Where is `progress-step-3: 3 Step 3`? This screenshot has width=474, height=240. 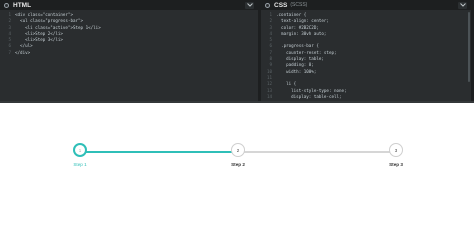
progress-step-3: 3 Step 3 is located at coordinates (396, 155).